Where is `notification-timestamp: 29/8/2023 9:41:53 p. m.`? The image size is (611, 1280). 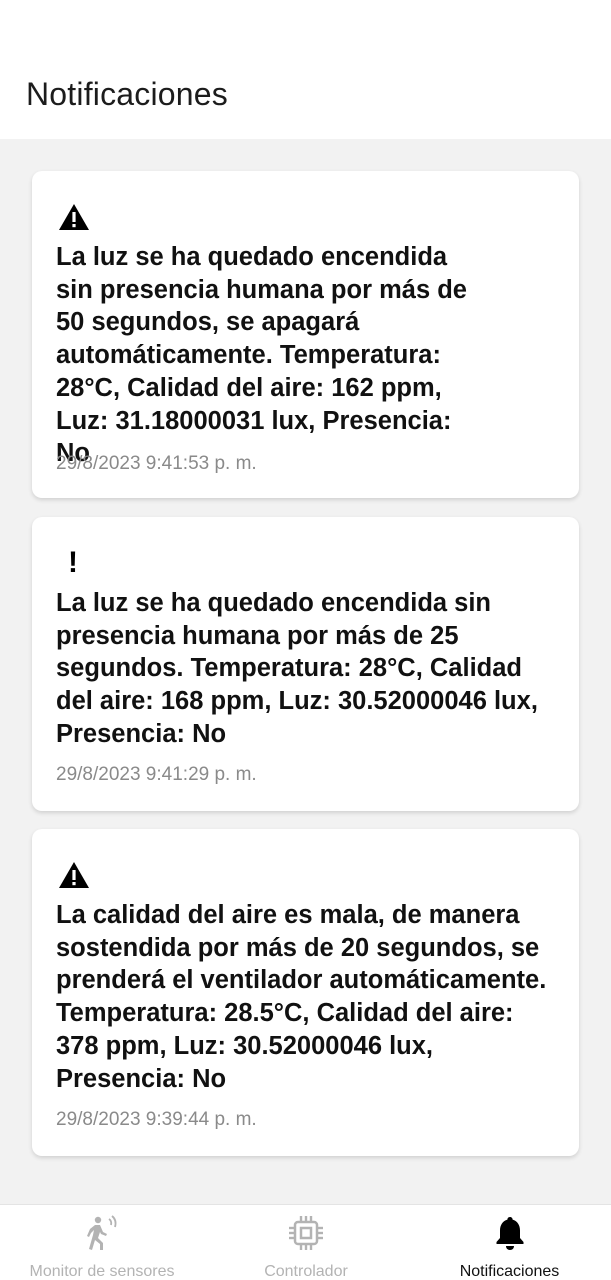
notification-timestamp: 29/8/2023 9:41:53 p. m. is located at coordinates (156, 463).